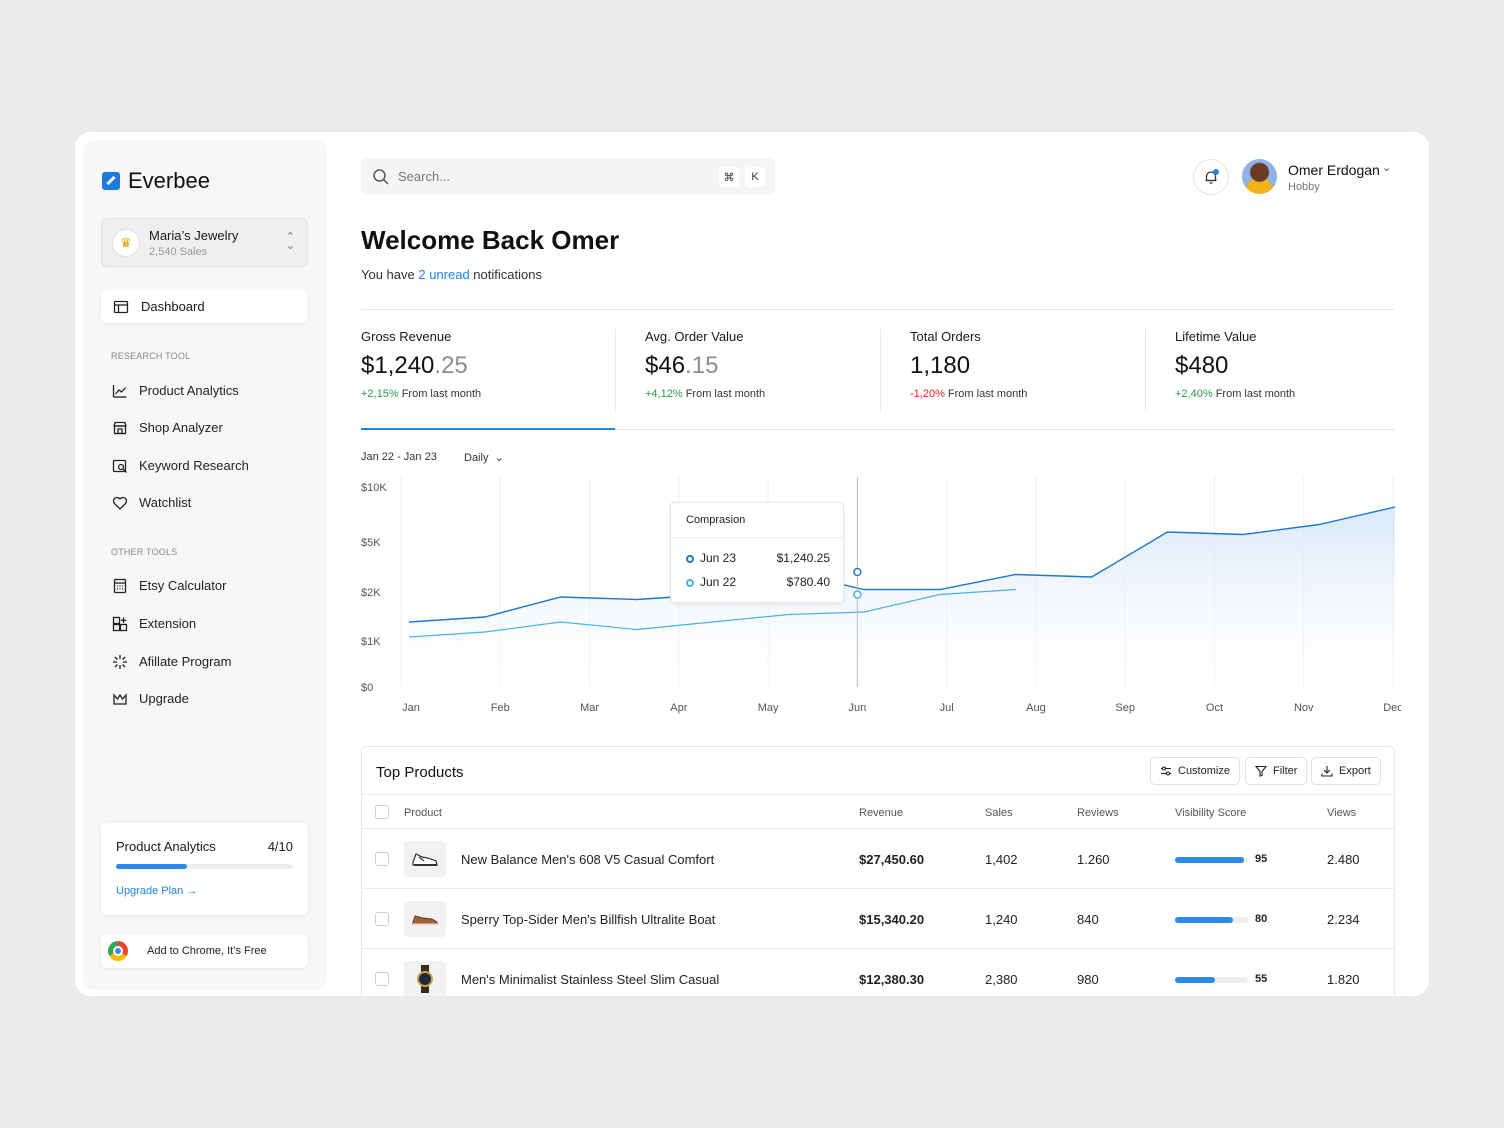  I want to click on column-header-sales: Sales, so click(999, 813).